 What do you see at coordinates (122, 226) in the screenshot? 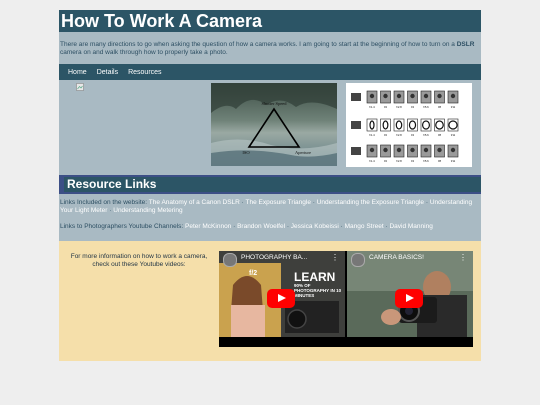
I see `youtube-links-label: Links to Photographers Youtube Channels:` at bounding box center [122, 226].